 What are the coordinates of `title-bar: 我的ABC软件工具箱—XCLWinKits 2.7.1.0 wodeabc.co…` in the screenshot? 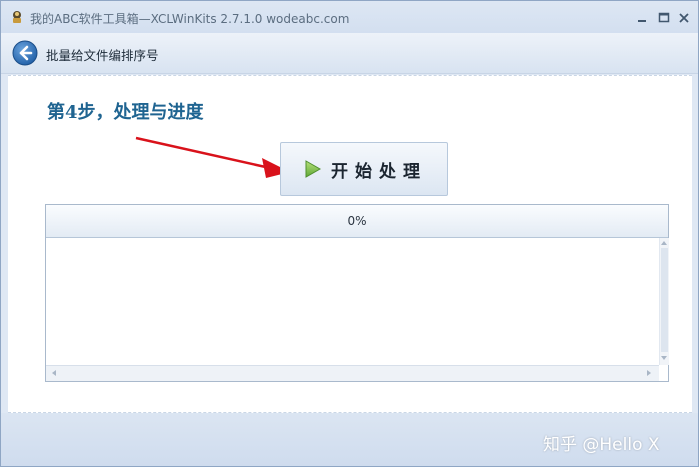 It's located at (349, 17).